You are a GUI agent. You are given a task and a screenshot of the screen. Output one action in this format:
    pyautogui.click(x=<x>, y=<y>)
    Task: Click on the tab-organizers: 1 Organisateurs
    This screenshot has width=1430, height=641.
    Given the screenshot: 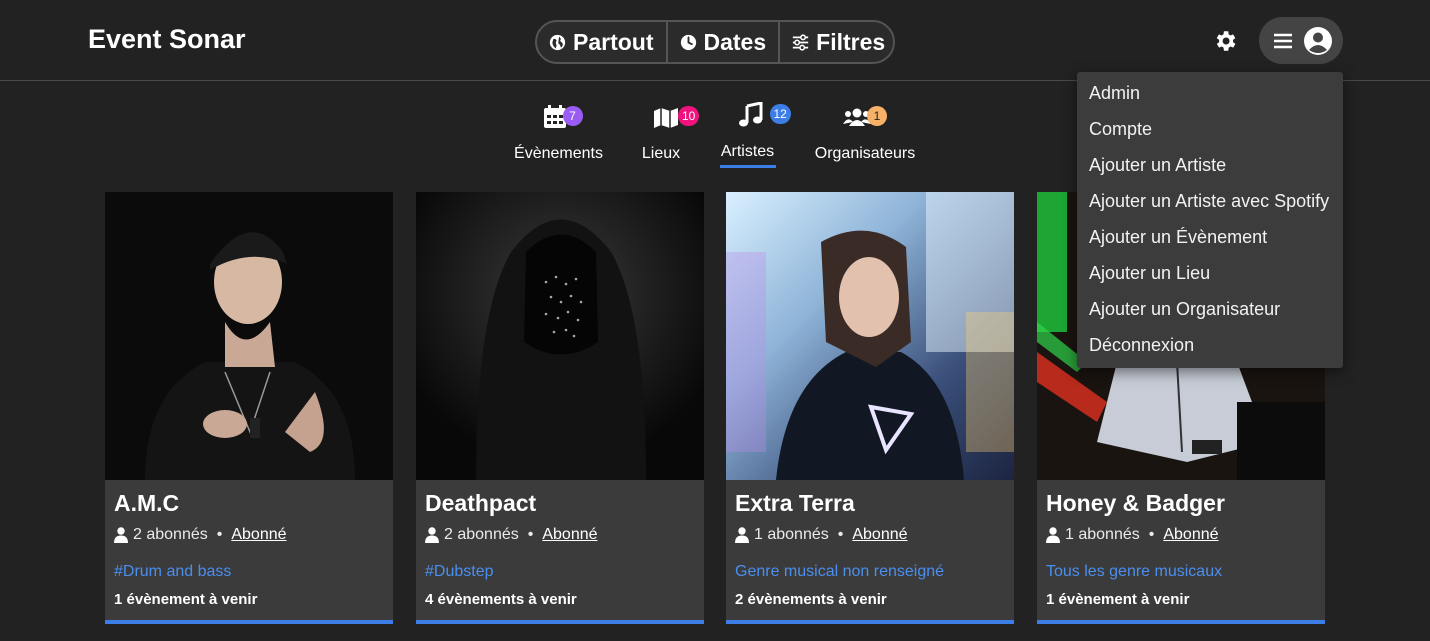 What is the action you would take?
    pyautogui.click(x=865, y=129)
    